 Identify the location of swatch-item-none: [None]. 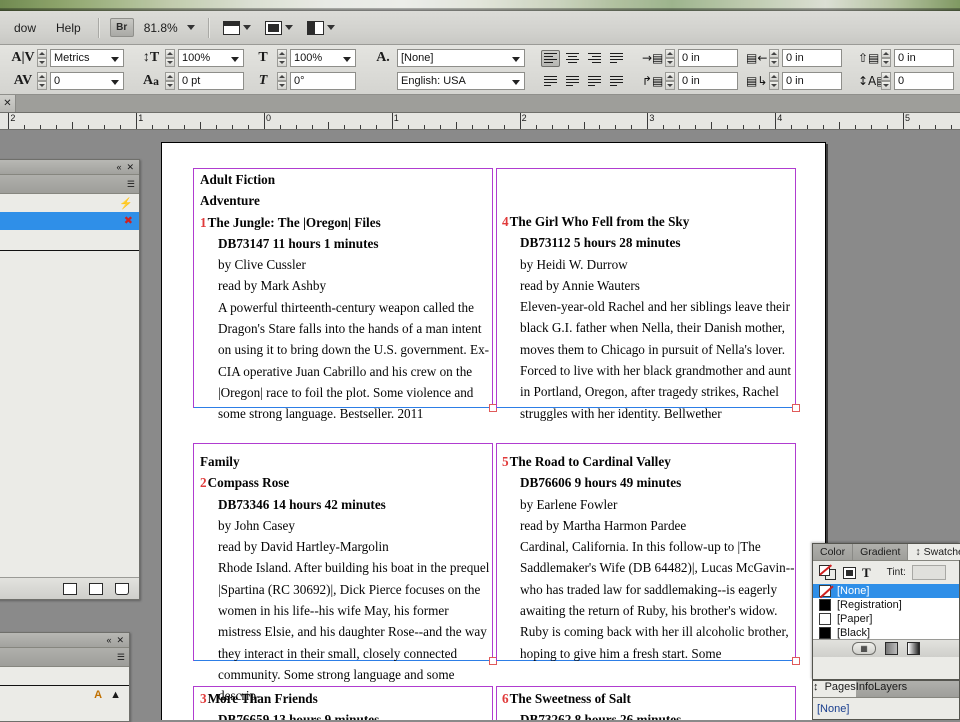
(886, 591).